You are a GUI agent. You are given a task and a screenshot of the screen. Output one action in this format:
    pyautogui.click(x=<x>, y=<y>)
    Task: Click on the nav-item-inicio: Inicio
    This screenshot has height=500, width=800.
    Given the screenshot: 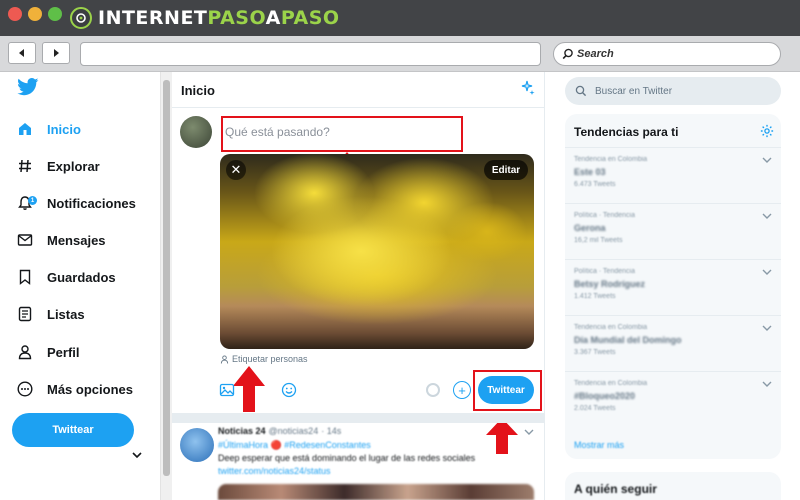 What is the action you would take?
    pyautogui.click(x=49, y=129)
    